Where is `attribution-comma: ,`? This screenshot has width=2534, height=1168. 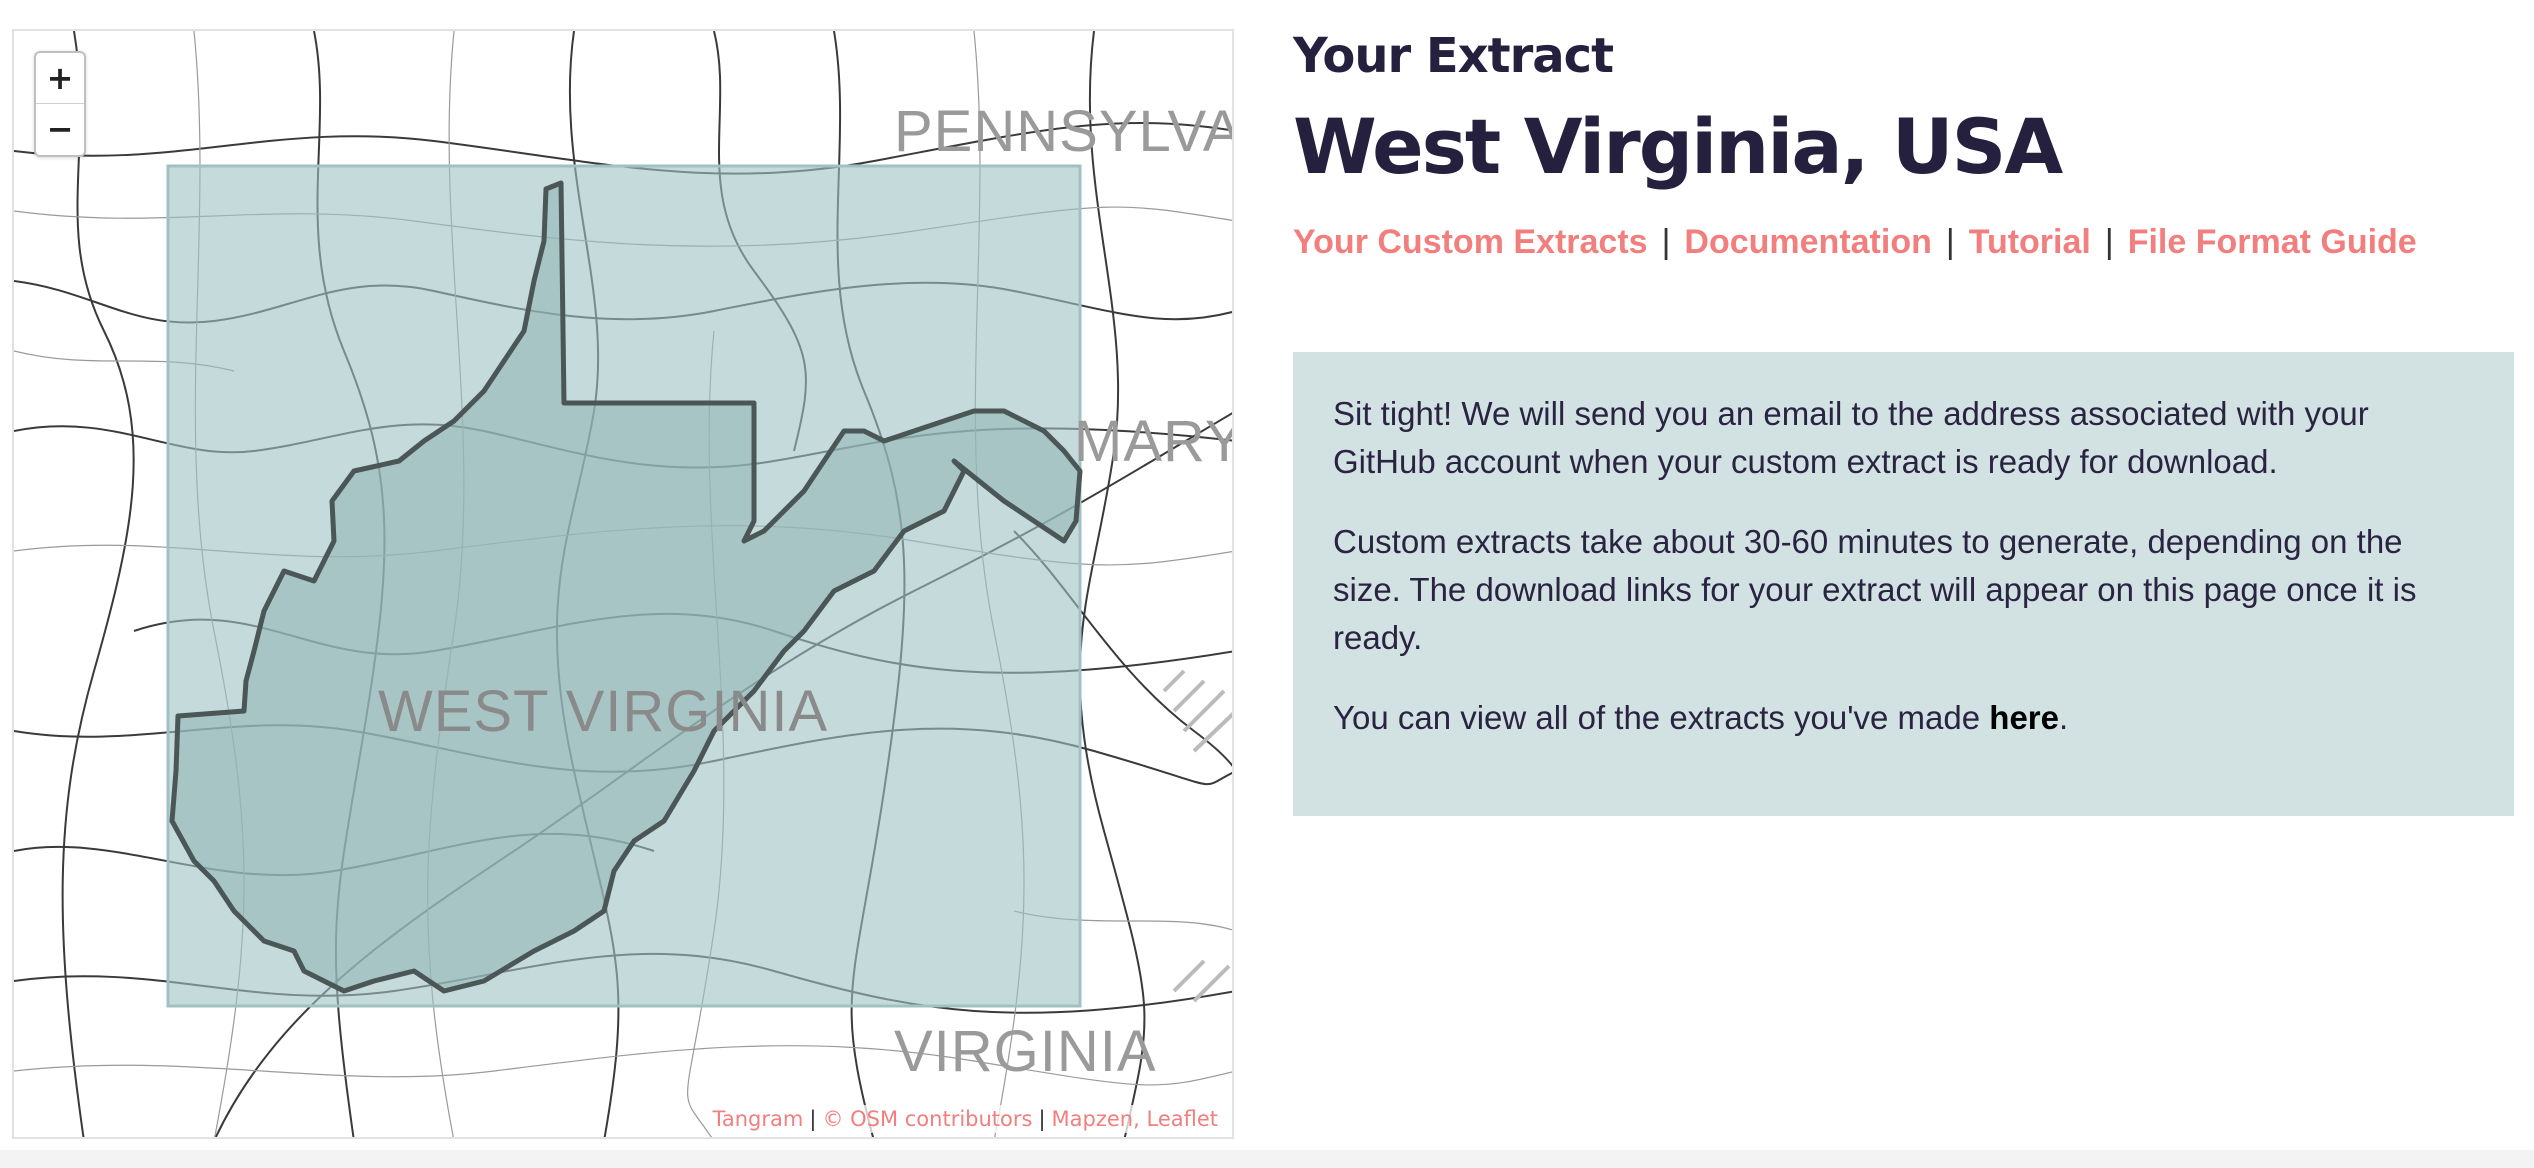 attribution-comma: , is located at coordinates (1140, 1119).